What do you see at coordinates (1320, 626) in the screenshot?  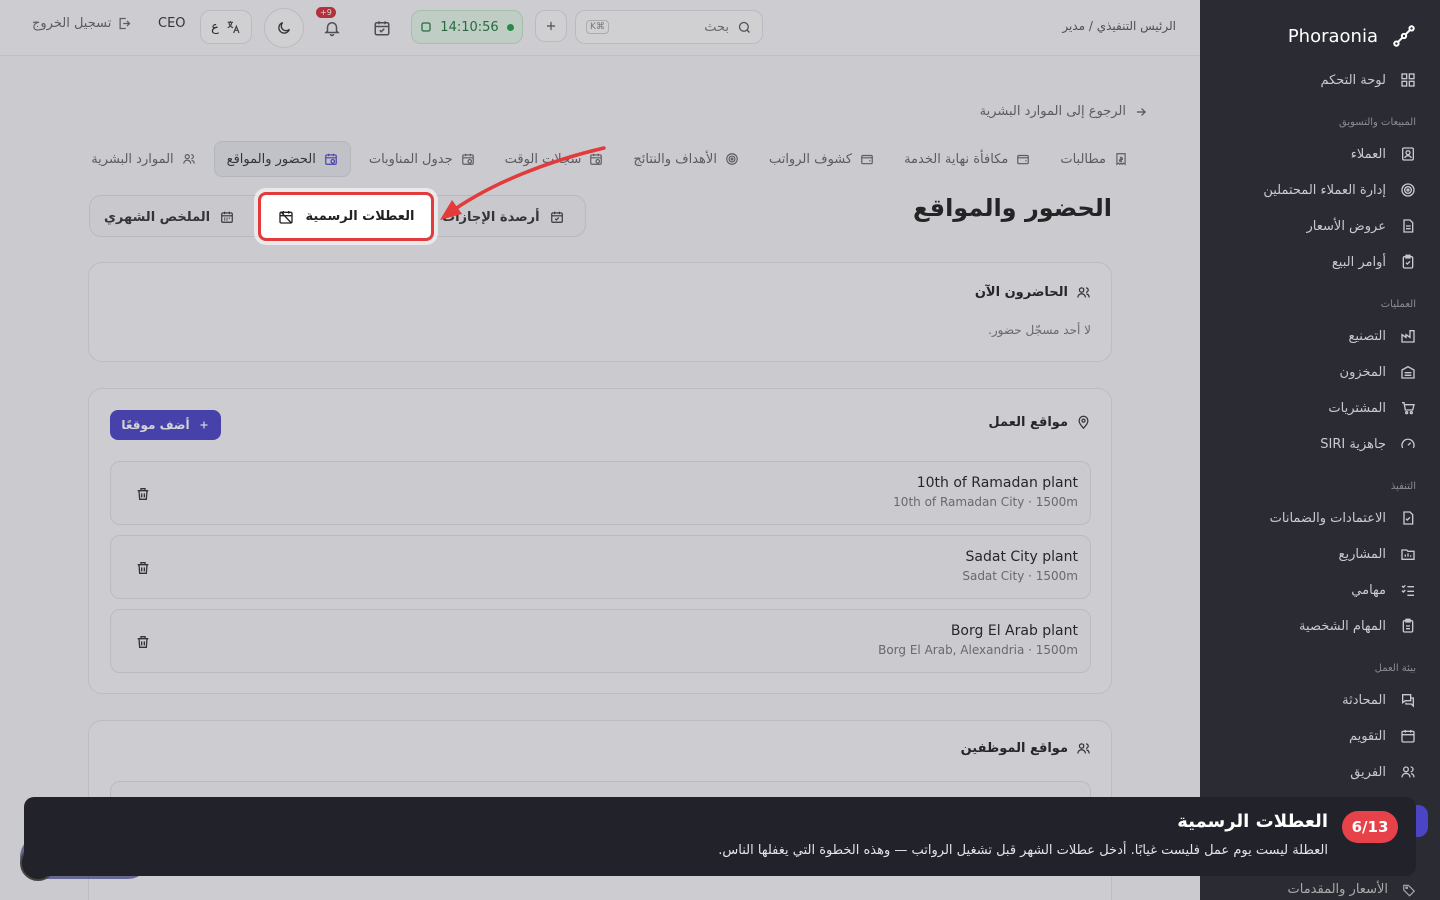 I see `sidebar-item-personal-tasks: المهام الشخصية` at bounding box center [1320, 626].